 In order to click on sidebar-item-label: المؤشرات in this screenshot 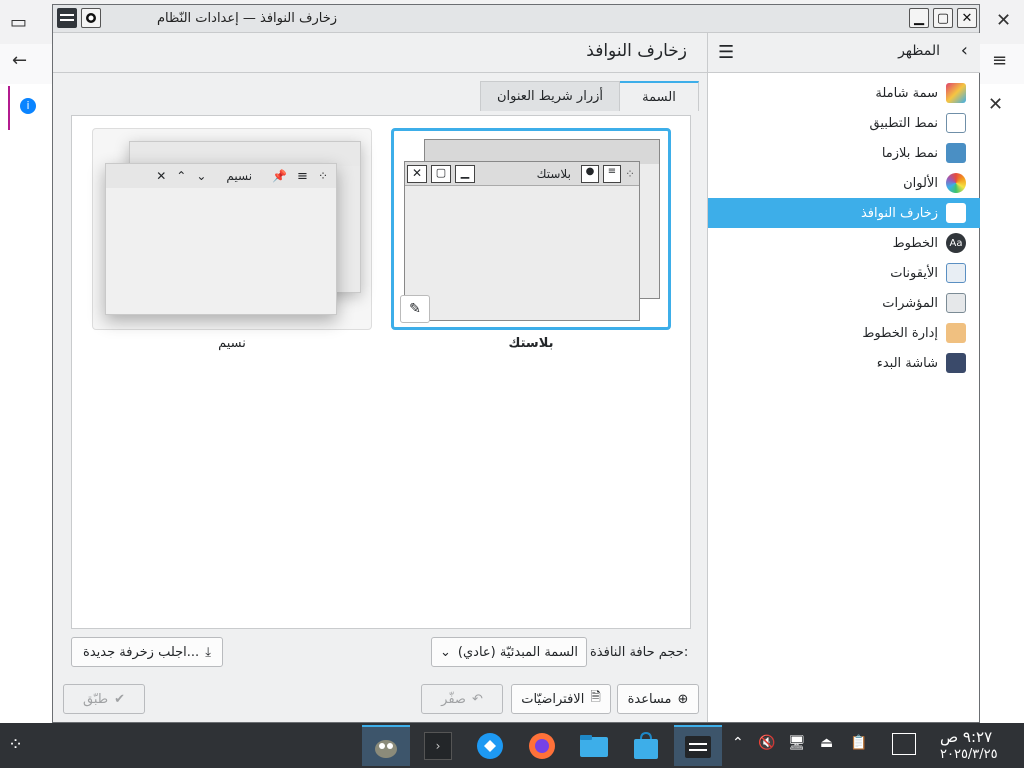, I will do `click(910, 303)`.